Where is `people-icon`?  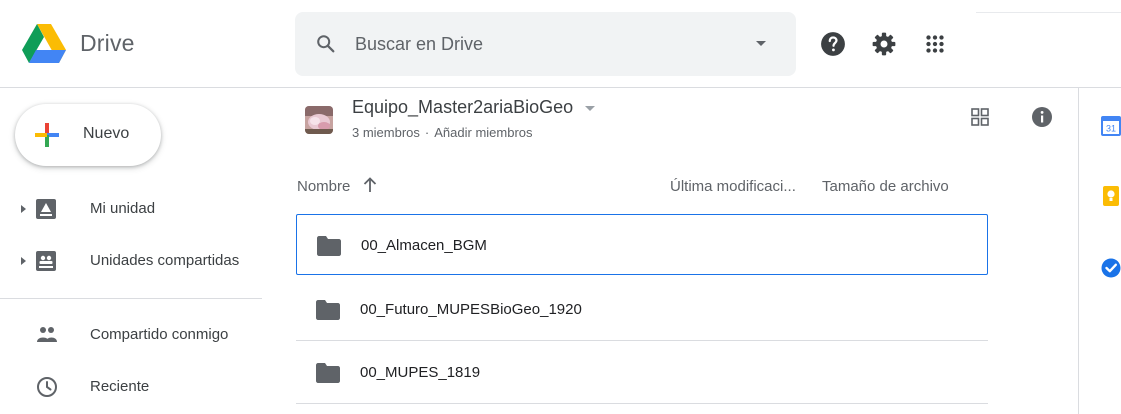
people-icon is located at coordinates (47, 334).